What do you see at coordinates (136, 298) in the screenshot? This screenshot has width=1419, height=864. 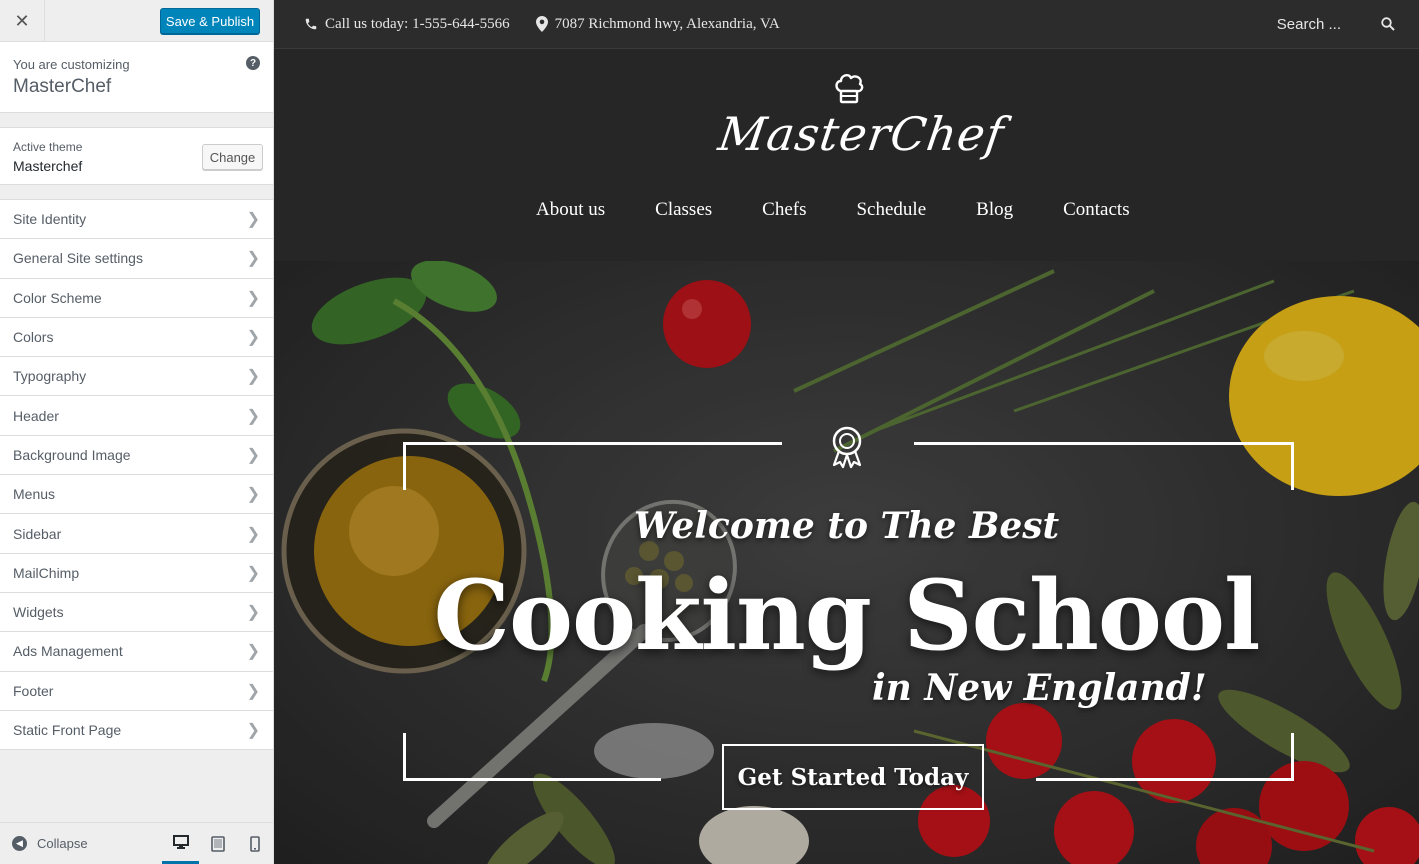 I see `section-color-scheme: Color Scheme ❯` at bounding box center [136, 298].